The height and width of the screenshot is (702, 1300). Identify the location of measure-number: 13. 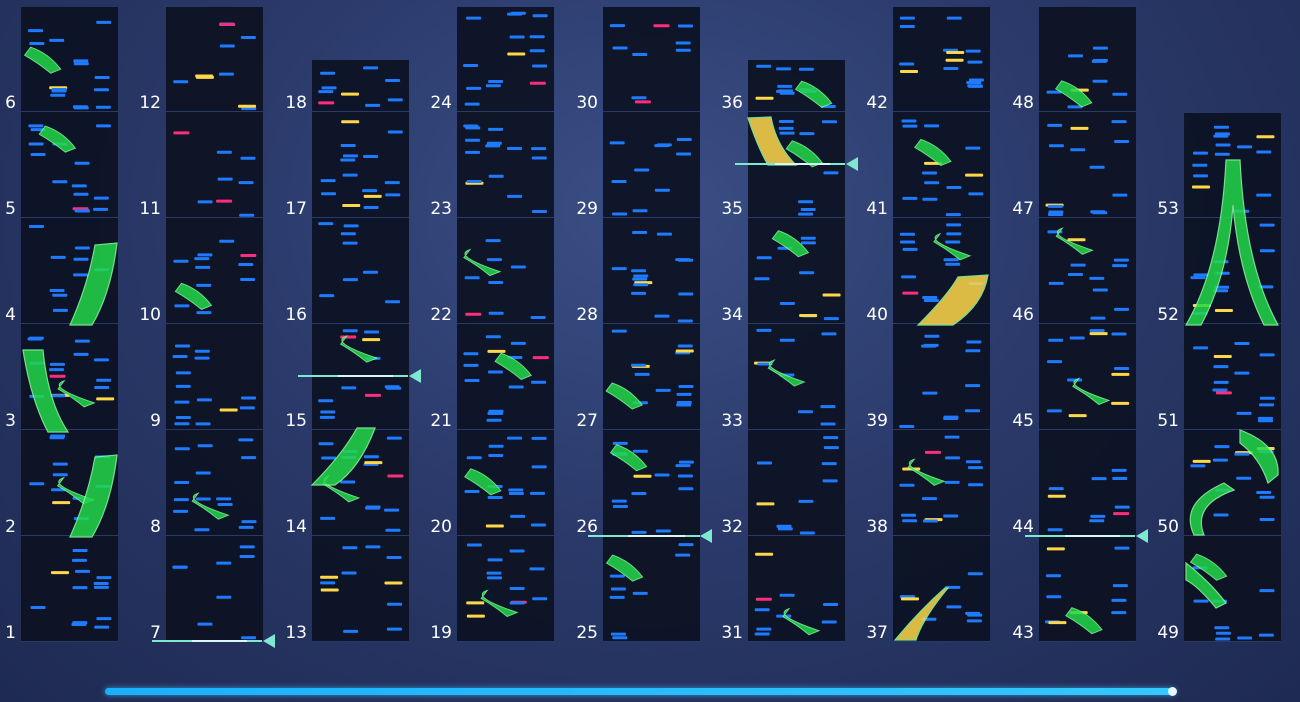
(296, 633).